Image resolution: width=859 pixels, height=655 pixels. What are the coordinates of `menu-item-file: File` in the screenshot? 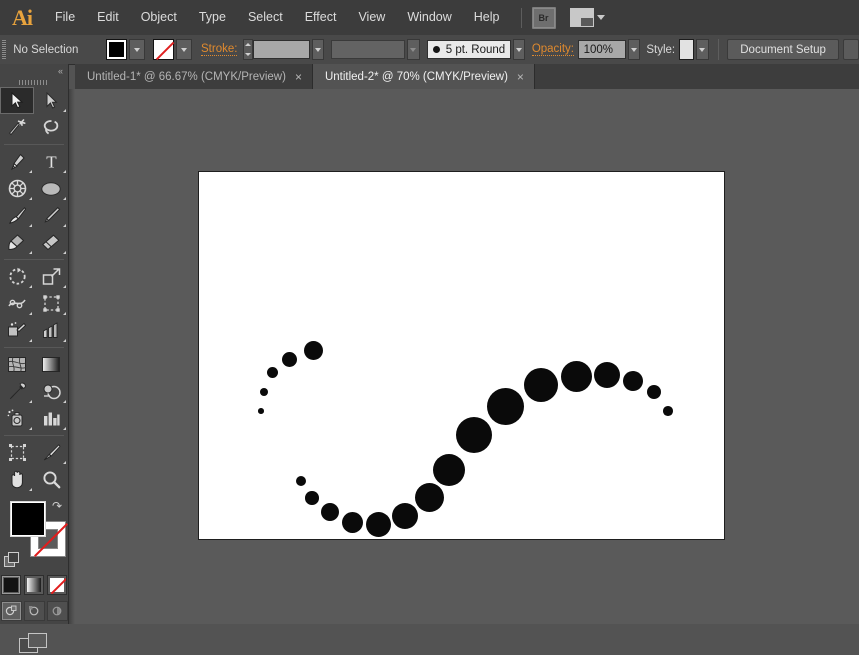 It's located at (65, 17).